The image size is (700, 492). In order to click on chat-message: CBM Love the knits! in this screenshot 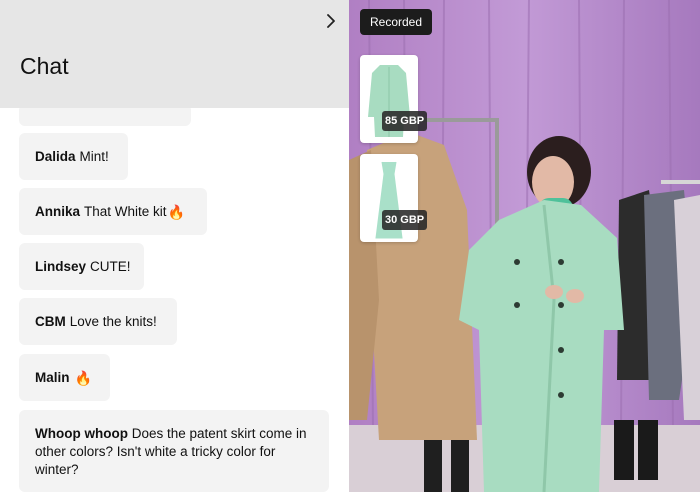, I will do `click(98, 321)`.